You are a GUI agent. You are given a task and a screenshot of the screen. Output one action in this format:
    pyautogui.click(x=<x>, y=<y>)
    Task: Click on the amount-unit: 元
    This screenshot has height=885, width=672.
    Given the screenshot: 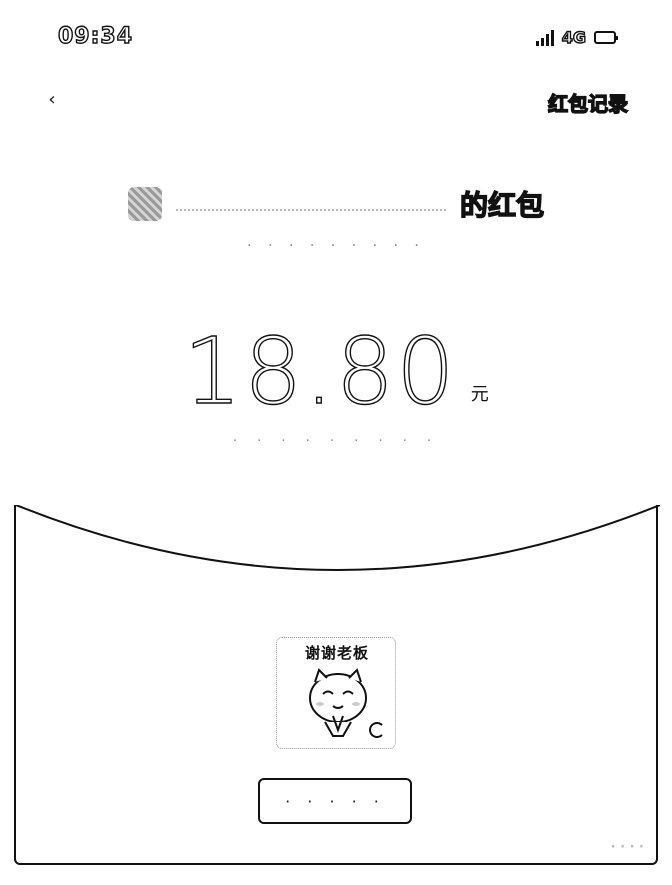 What is the action you would take?
    pyautogui.click(x=479, y=394)
    